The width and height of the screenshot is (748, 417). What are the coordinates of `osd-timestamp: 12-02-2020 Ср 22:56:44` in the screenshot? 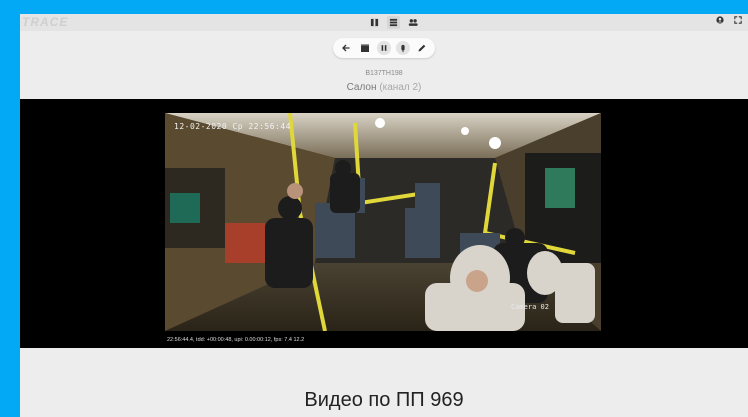 It's located at (232, 126).